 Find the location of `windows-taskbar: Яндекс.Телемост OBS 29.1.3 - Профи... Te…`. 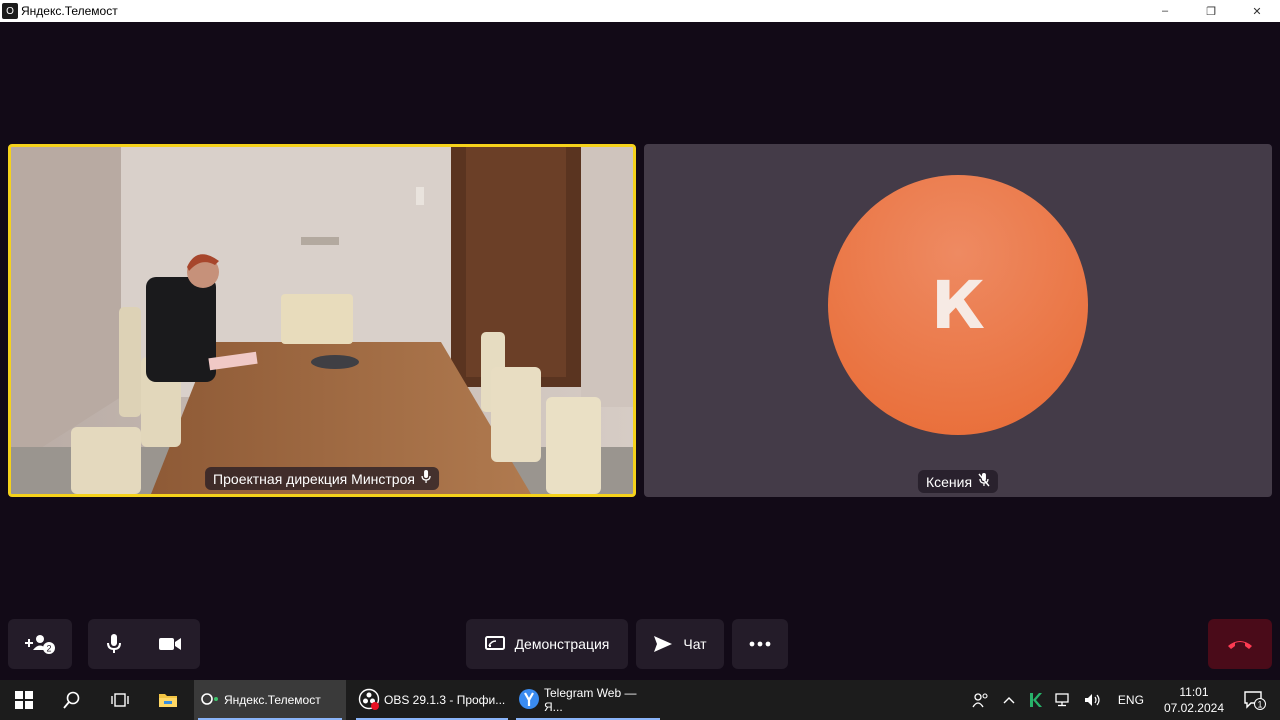

windows-taskbar: Яндекс.Телемост OBS 29.1.3 - Профи... Te… is located at coordinates (640, 700).